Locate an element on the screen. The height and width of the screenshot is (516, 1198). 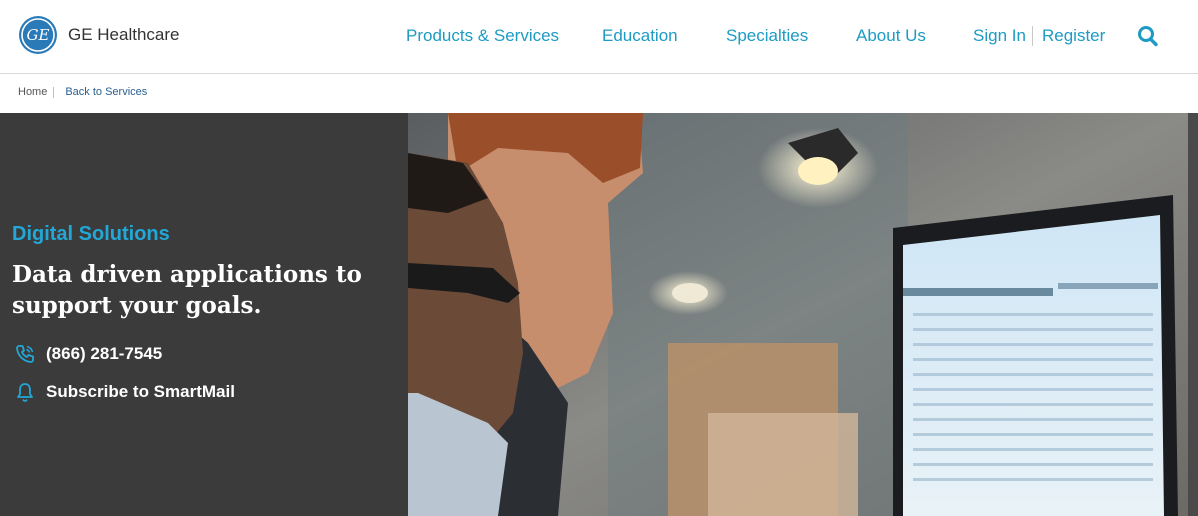
breadcrumb-divider is located at coordinates (54, 92).